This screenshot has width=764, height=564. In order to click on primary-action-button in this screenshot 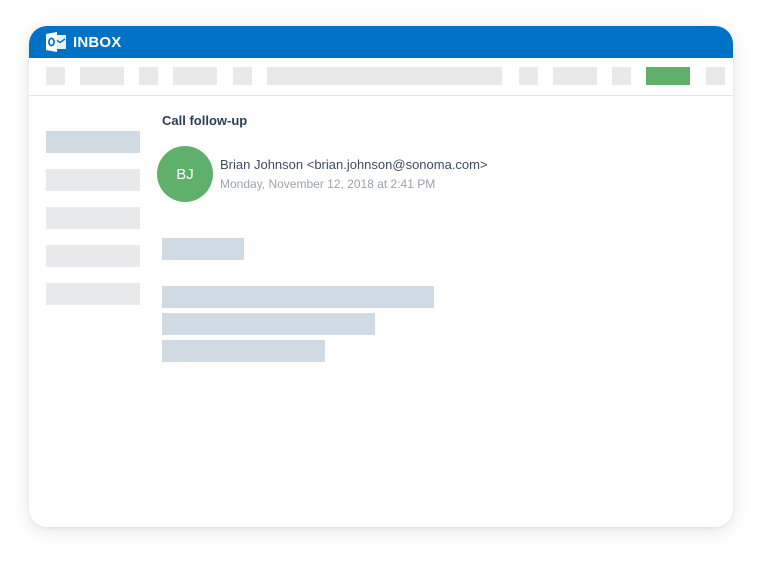, I will do `click(668, 76)`.